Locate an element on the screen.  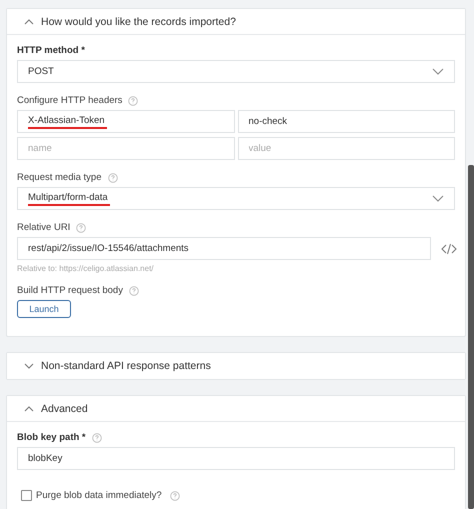
section-header: Advanced is located at coordinates (236, 409).